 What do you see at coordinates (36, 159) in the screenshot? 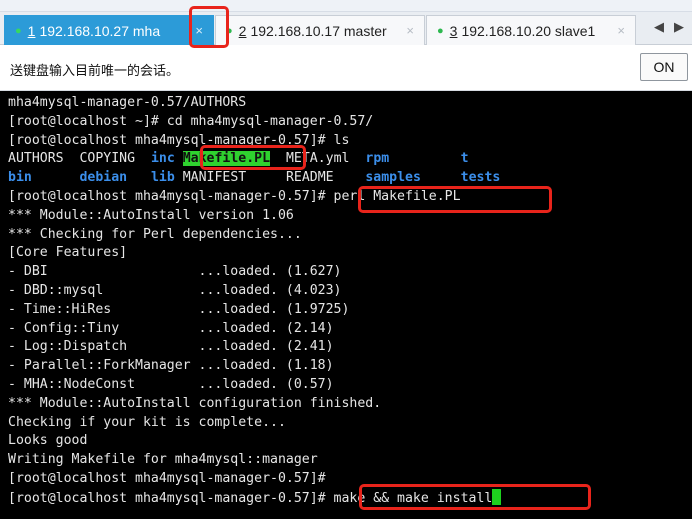
I see `ls-entry: AUTHORS` at bounding box center [36, 159].